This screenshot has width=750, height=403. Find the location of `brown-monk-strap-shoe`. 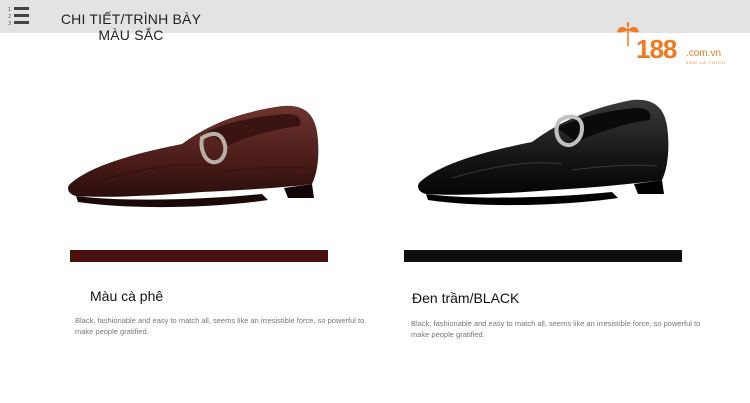

brown-monk-strap-shoe is located at coordinates (193, 156).